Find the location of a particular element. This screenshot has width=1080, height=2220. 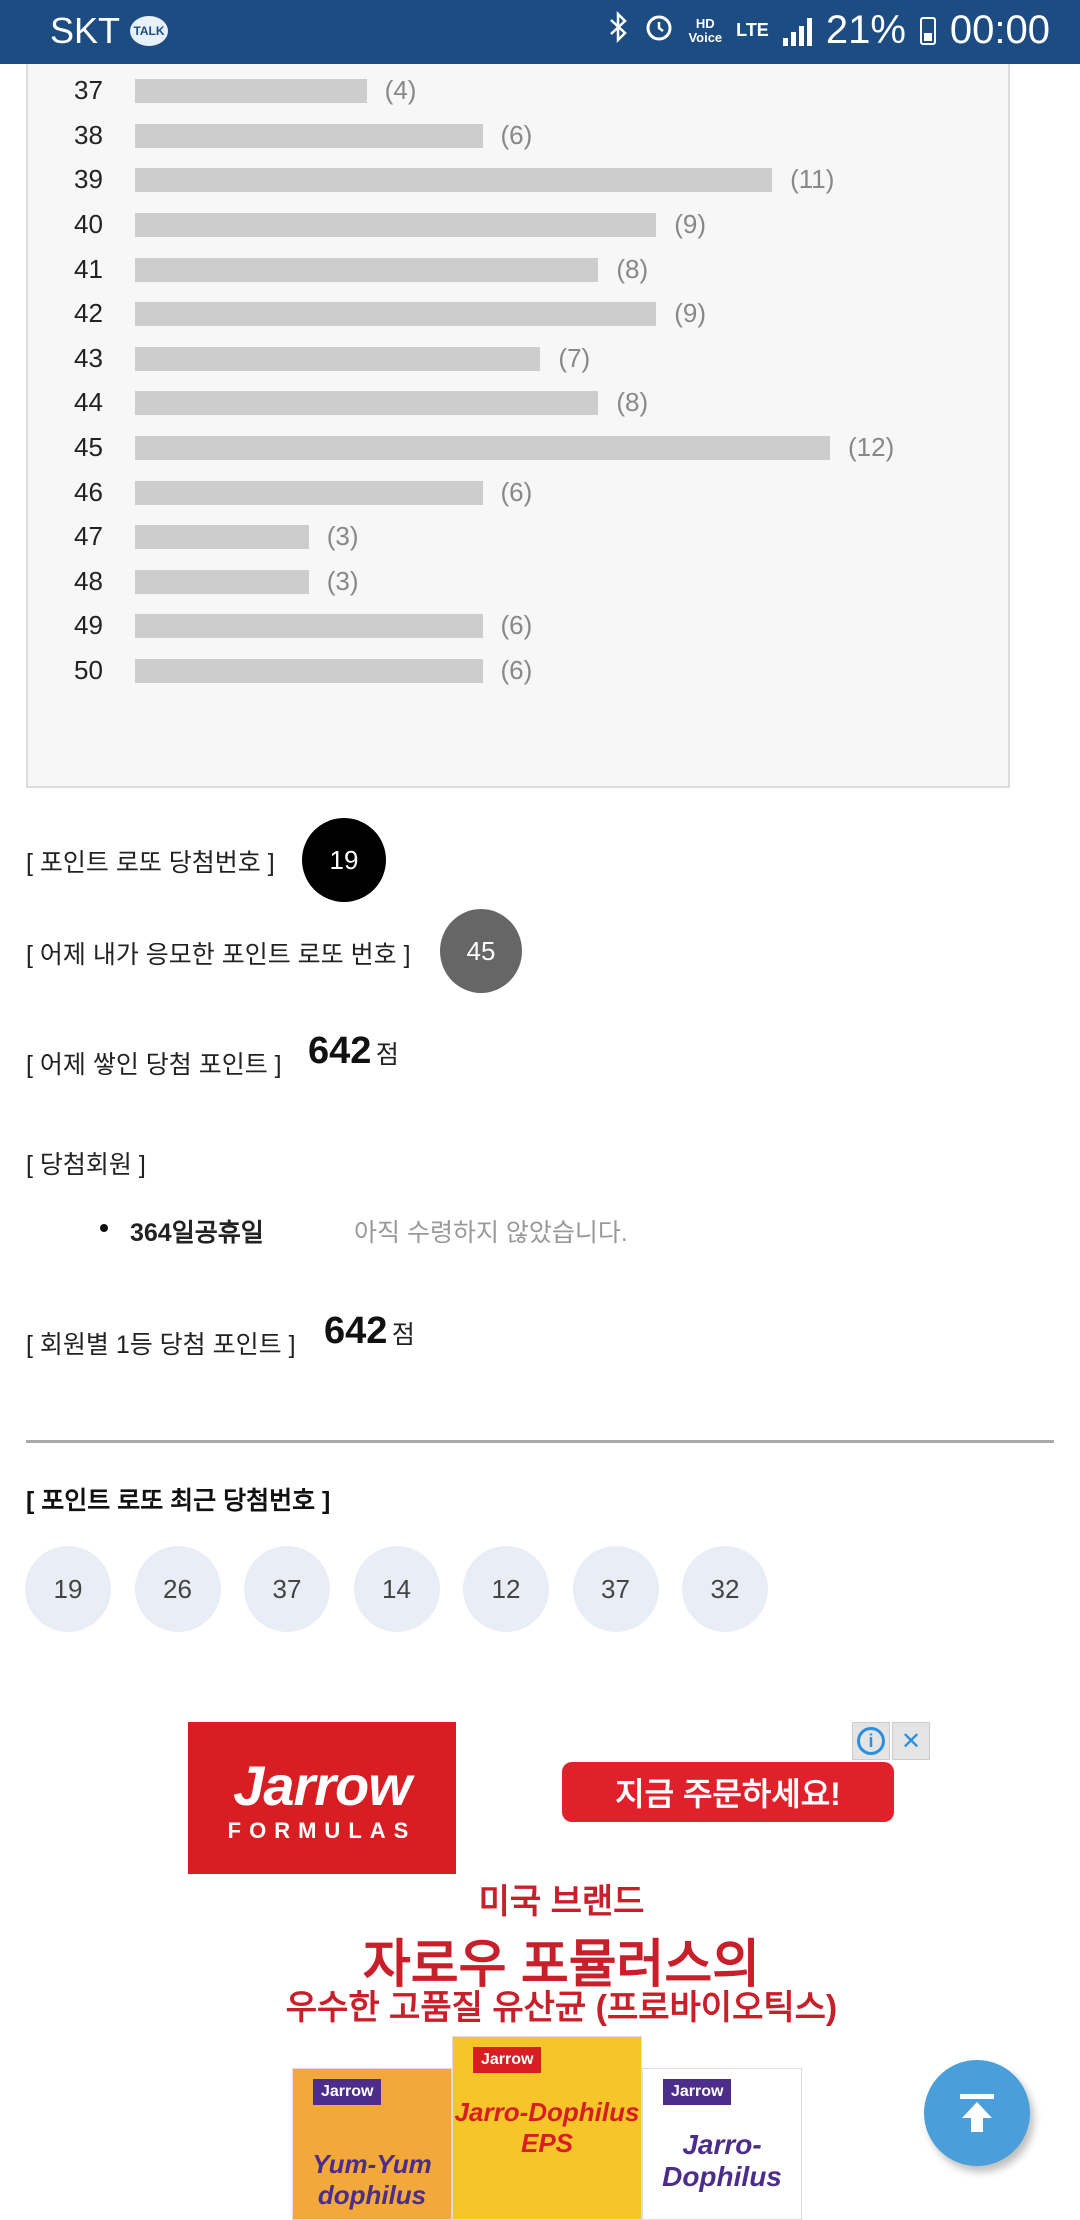

chart-row: 46 (6) is located at coordinates (518, 493).